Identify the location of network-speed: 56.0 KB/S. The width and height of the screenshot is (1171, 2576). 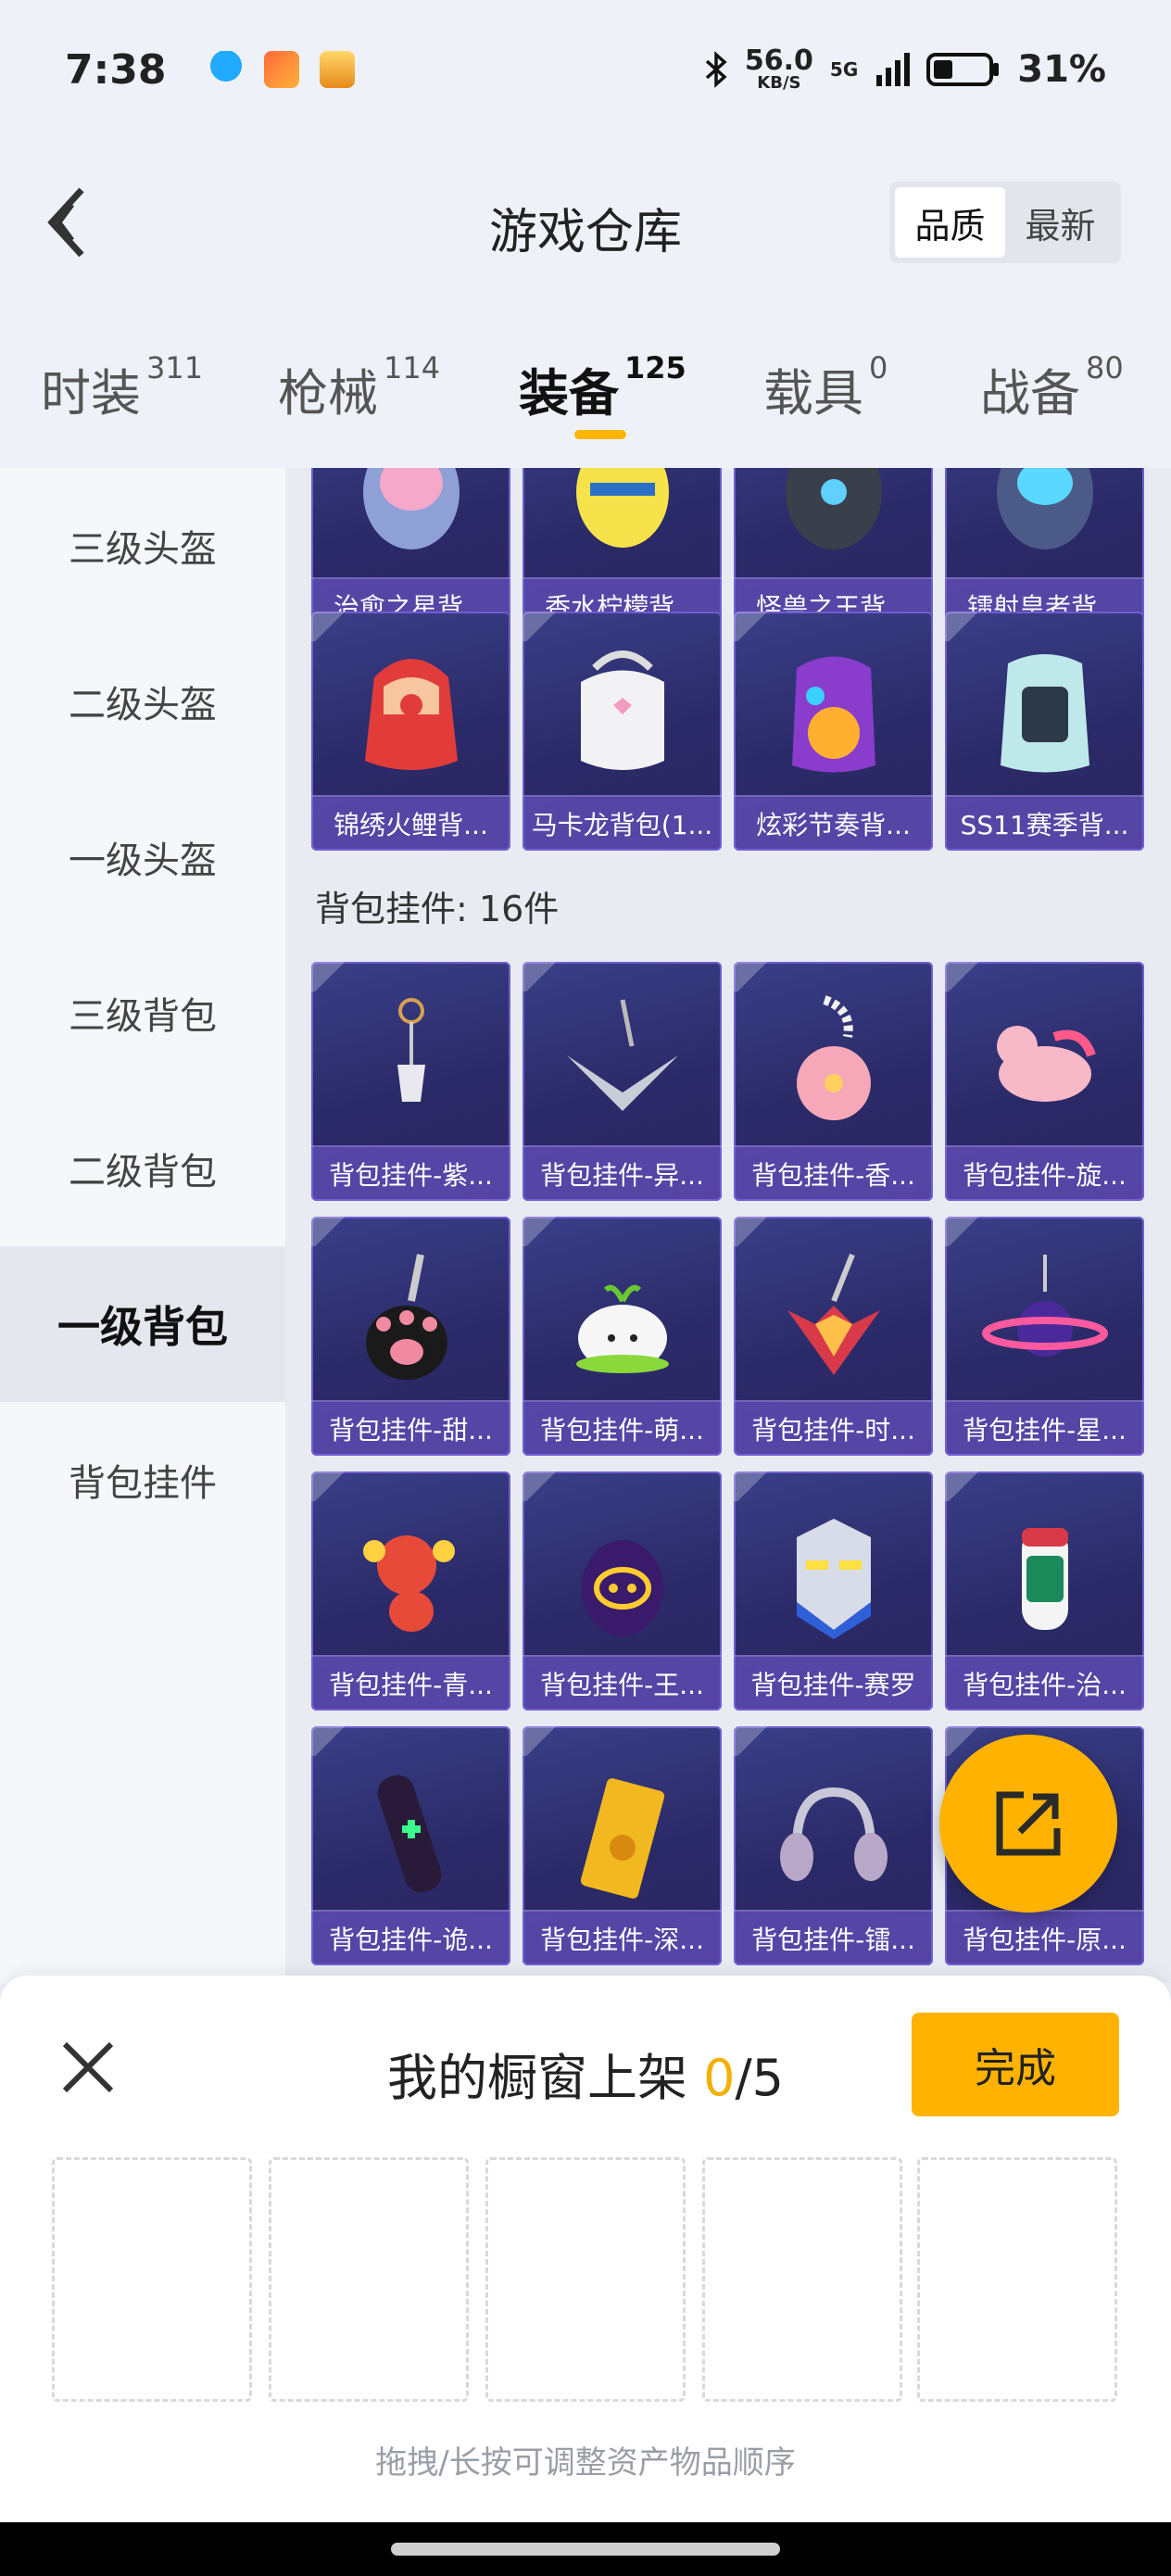
(779, 68).